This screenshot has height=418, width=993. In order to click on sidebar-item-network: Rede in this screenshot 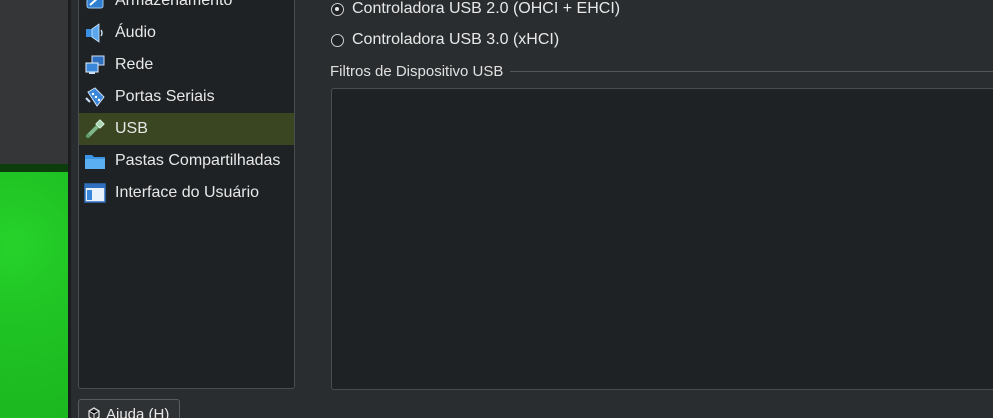, I will do `click(186, 65)`.